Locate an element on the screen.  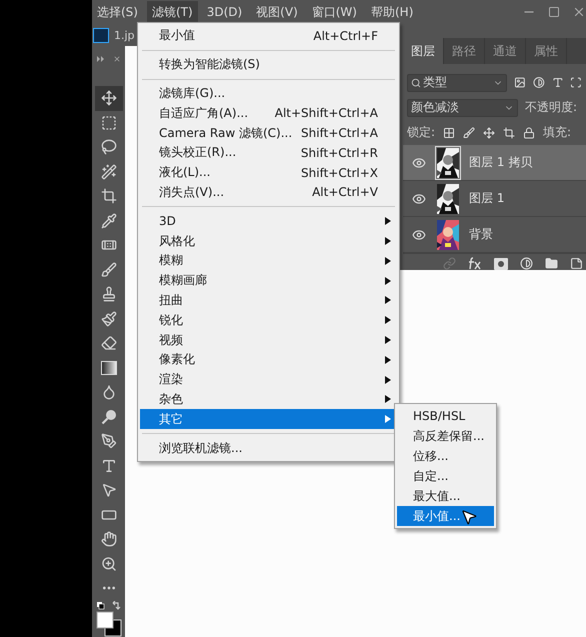
menu-item: 镜头校正(R)... Shift+Ctrl+R is located at coordinates (268, 152).